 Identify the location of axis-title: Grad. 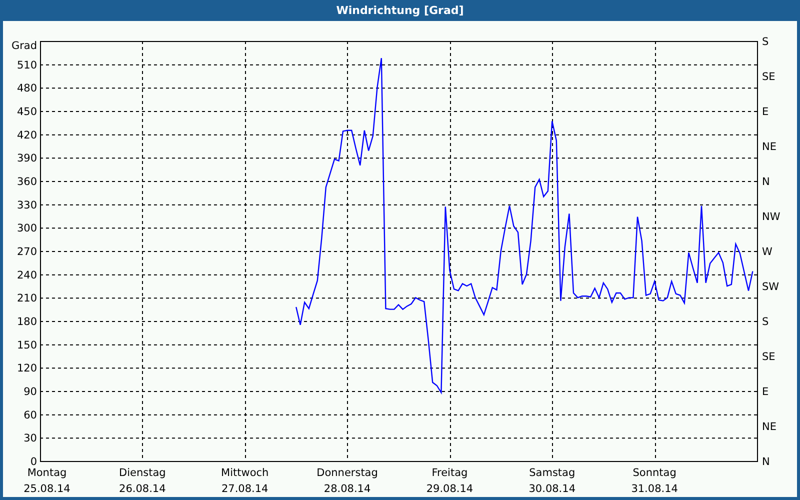
(24, 46).